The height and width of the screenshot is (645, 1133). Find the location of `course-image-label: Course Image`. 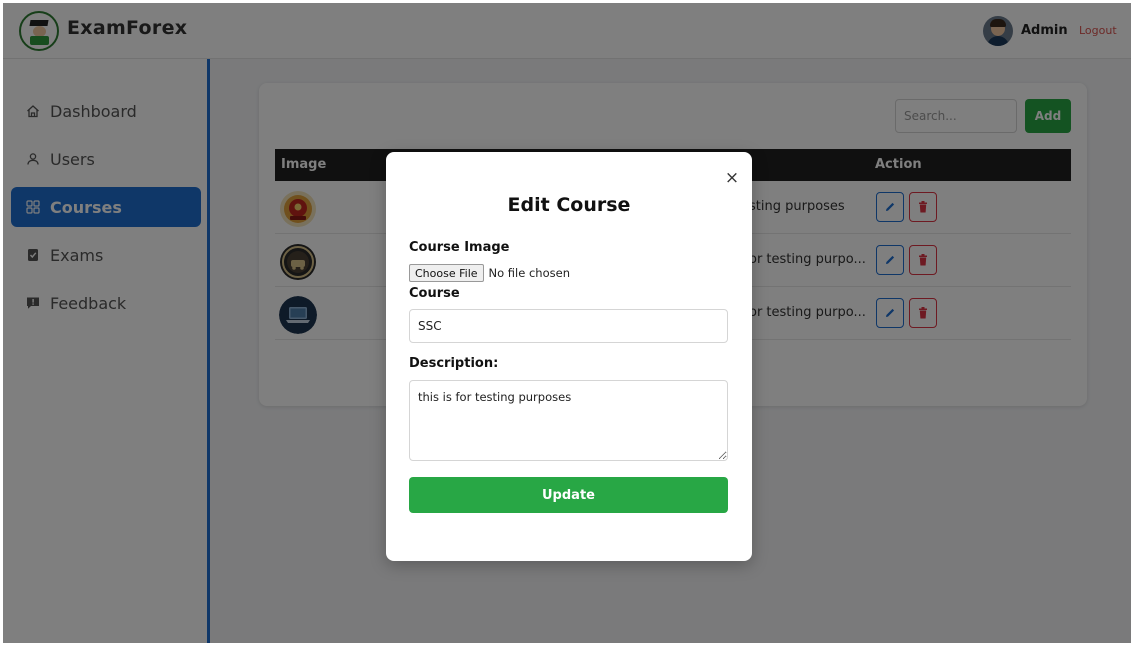

course-image-label: Course Image is located at coordinates (459, 247).